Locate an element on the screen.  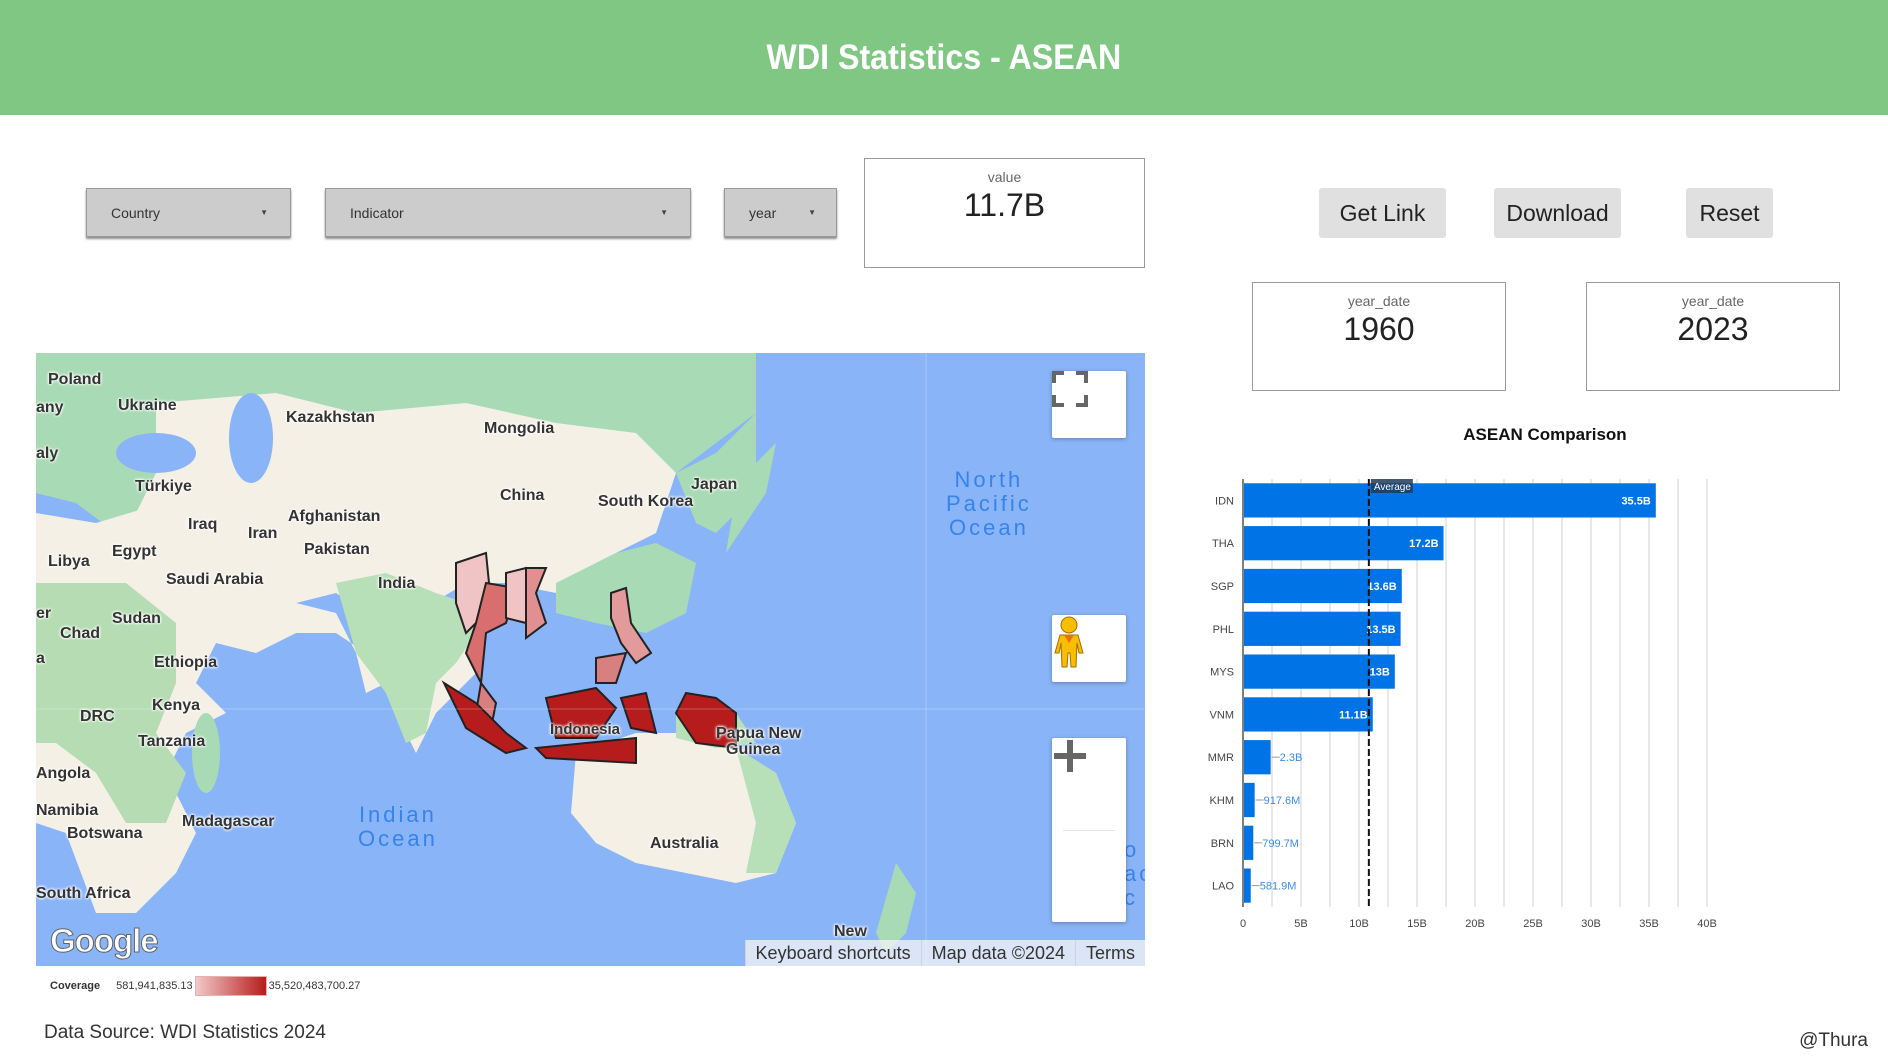
map-label: Türkiye is located at coordinates (163, 486).